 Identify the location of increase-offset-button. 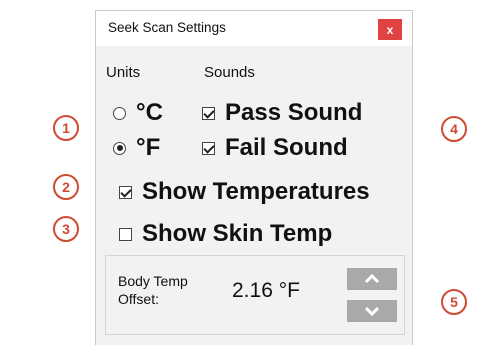
(372, 279).